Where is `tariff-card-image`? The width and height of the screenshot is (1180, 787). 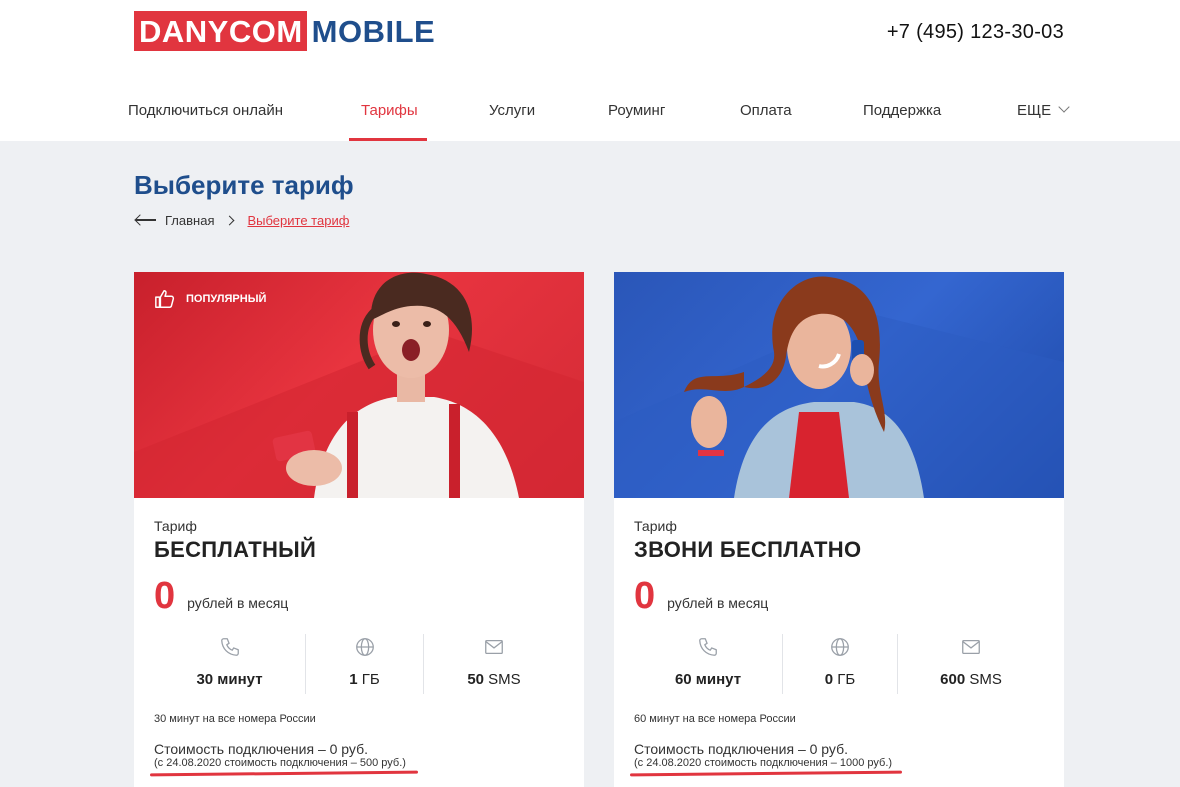
tariff-card-image is located at coordinates (839, 385).